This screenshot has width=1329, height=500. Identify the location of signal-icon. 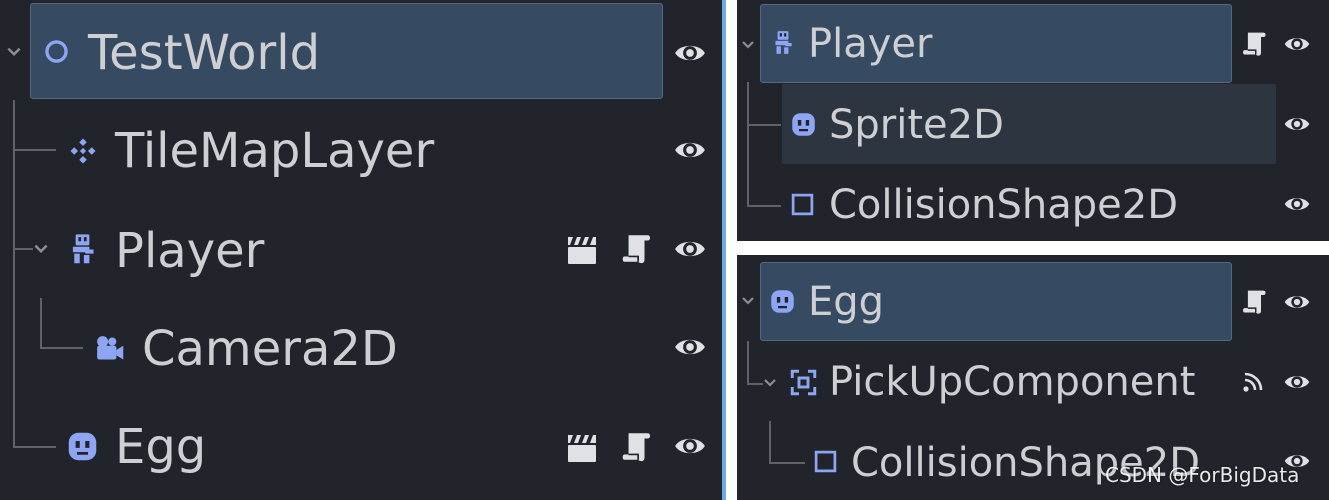
(1253, 382).